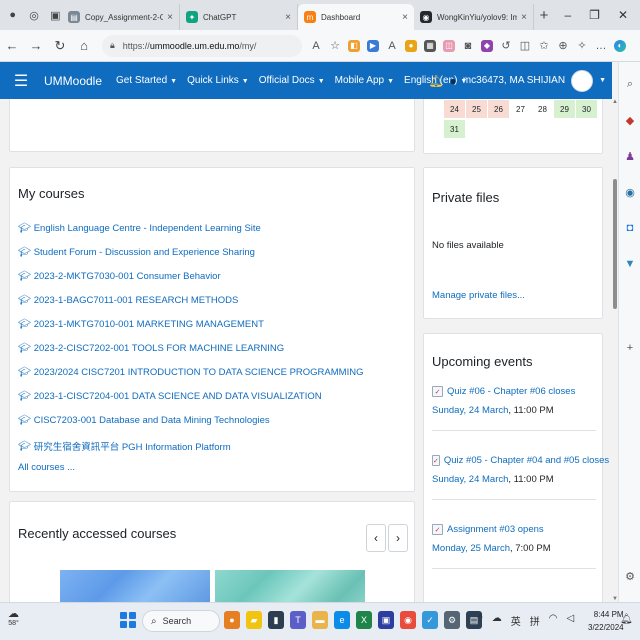 Image resolution: width=640 pixels, height=640 pixels. Describe the element at coordinates (84, 45) in the screenshot. I see `home-icon: ⌂` at that location.